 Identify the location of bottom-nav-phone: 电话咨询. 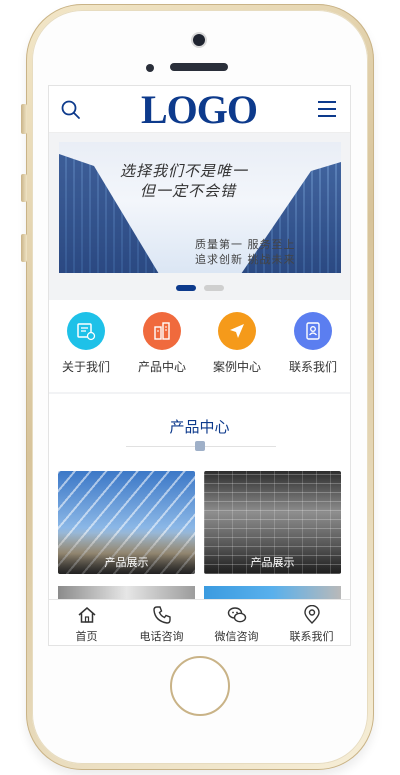
(161, 624).